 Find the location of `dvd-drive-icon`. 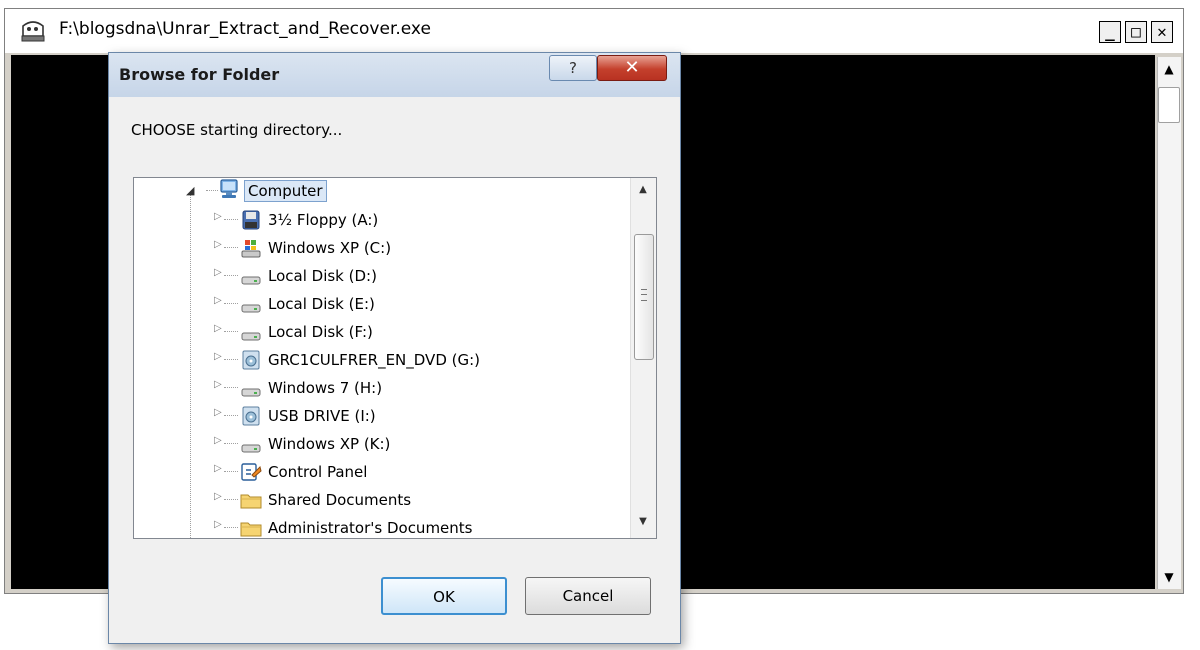

dvd-drive-icon is located at coordinates (251, 360).